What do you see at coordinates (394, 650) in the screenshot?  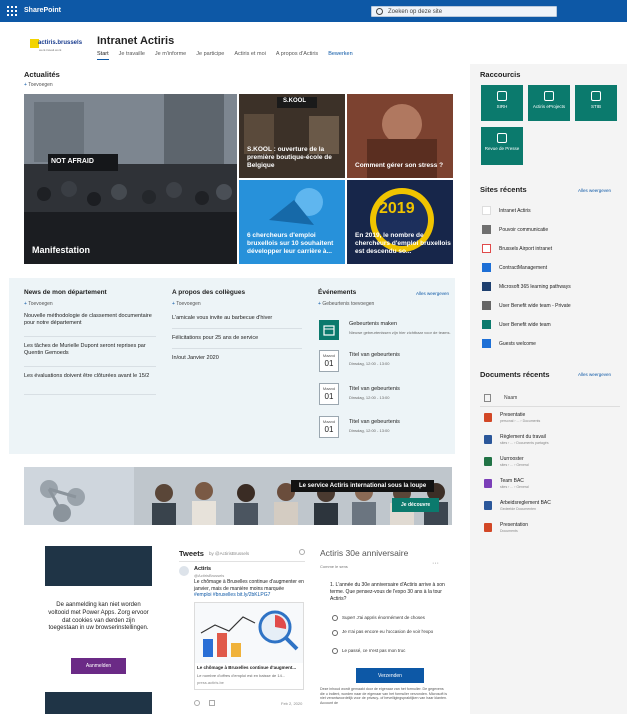 I see `poll-option: Le passé, ce n'est pas mon truc` at bounding box center [394, 650].